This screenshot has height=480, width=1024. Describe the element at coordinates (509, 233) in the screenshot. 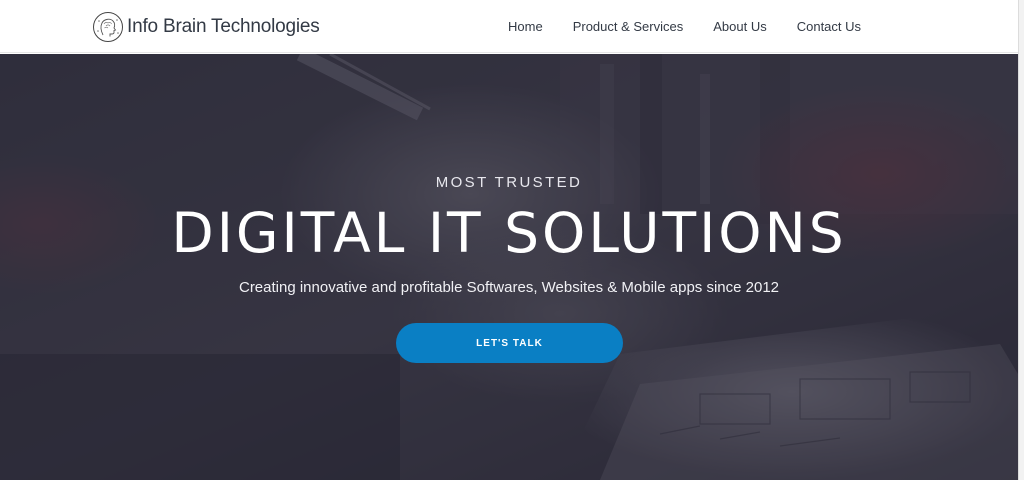

I see `hero-title: DIGITAL IT SOLUTIONS` at that location.